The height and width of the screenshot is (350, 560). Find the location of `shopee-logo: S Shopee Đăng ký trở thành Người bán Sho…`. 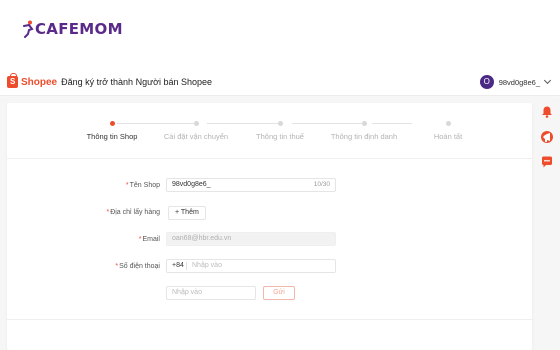

shopee-logo: S Shopee Đăng ký trở thành Người bán Sho… is located at coordinates (110, 80).